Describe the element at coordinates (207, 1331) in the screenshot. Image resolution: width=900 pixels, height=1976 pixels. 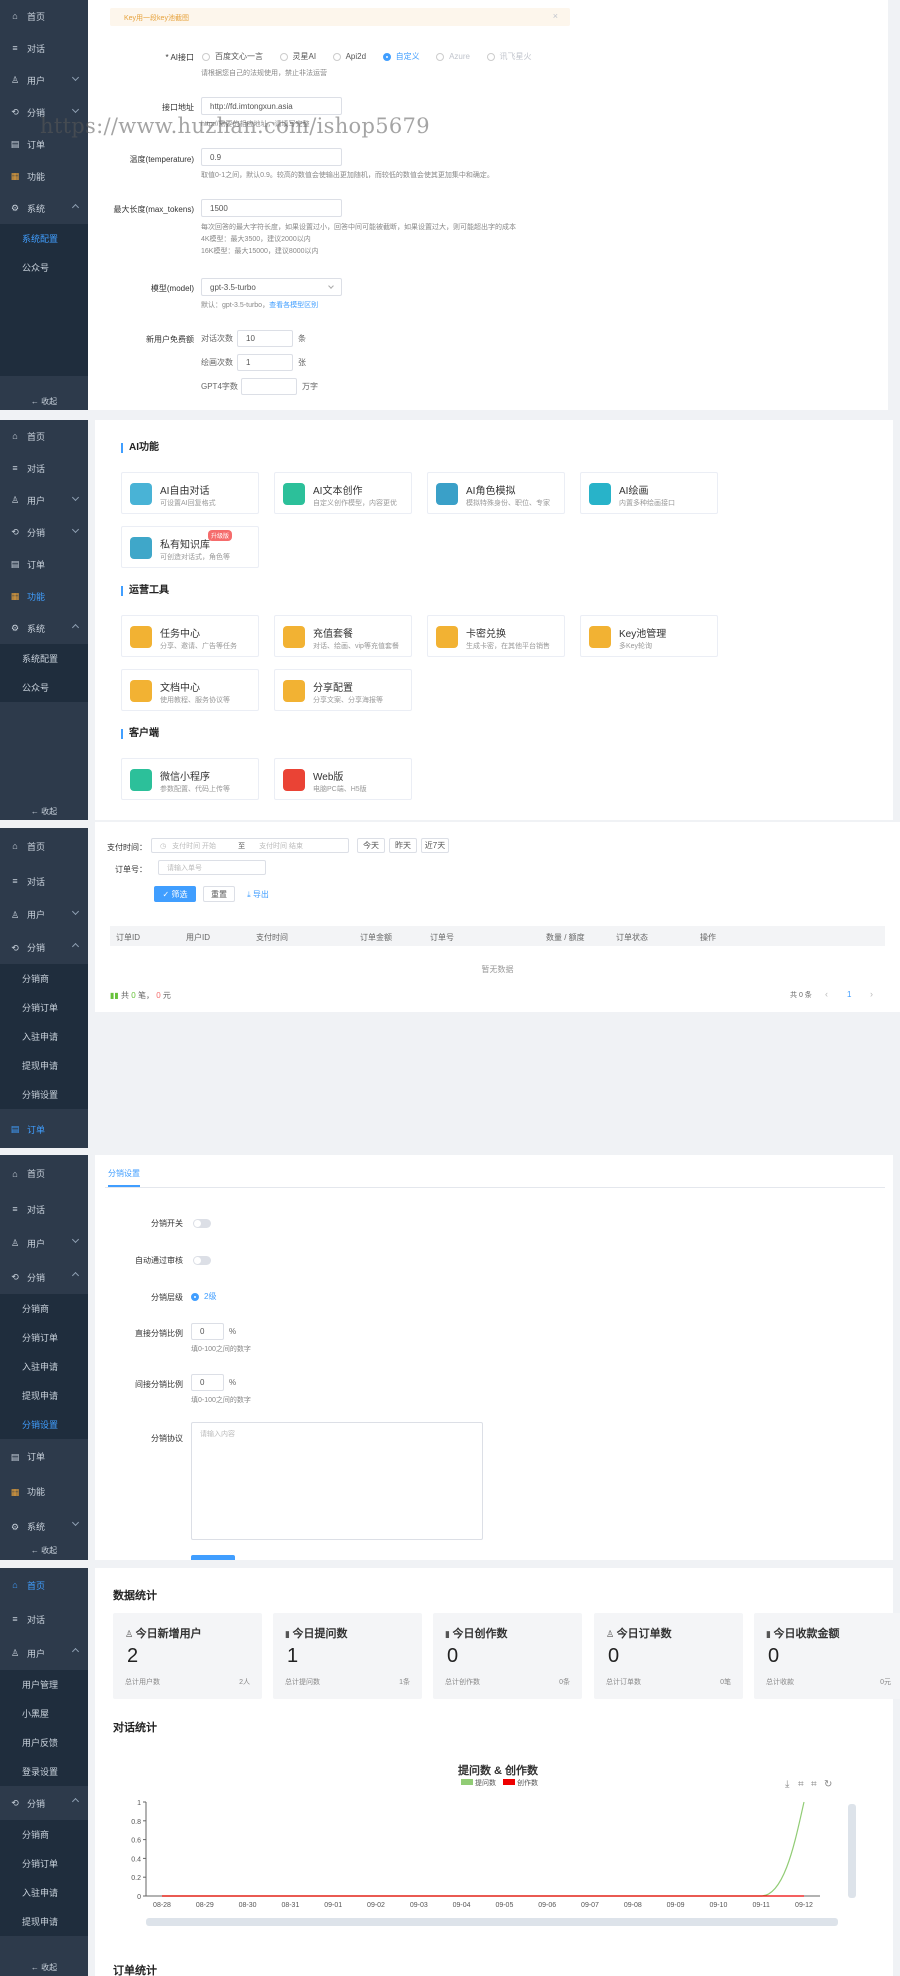
I see `direct-ratio-input: 0` at that location.